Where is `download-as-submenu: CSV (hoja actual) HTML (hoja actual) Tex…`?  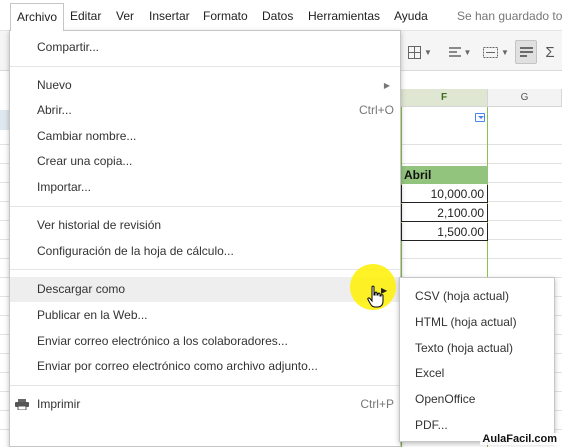 download-as-submenu: CSV (hoja actual) HTML (hoja actual) Tex… is located at coordinates (477, 359).